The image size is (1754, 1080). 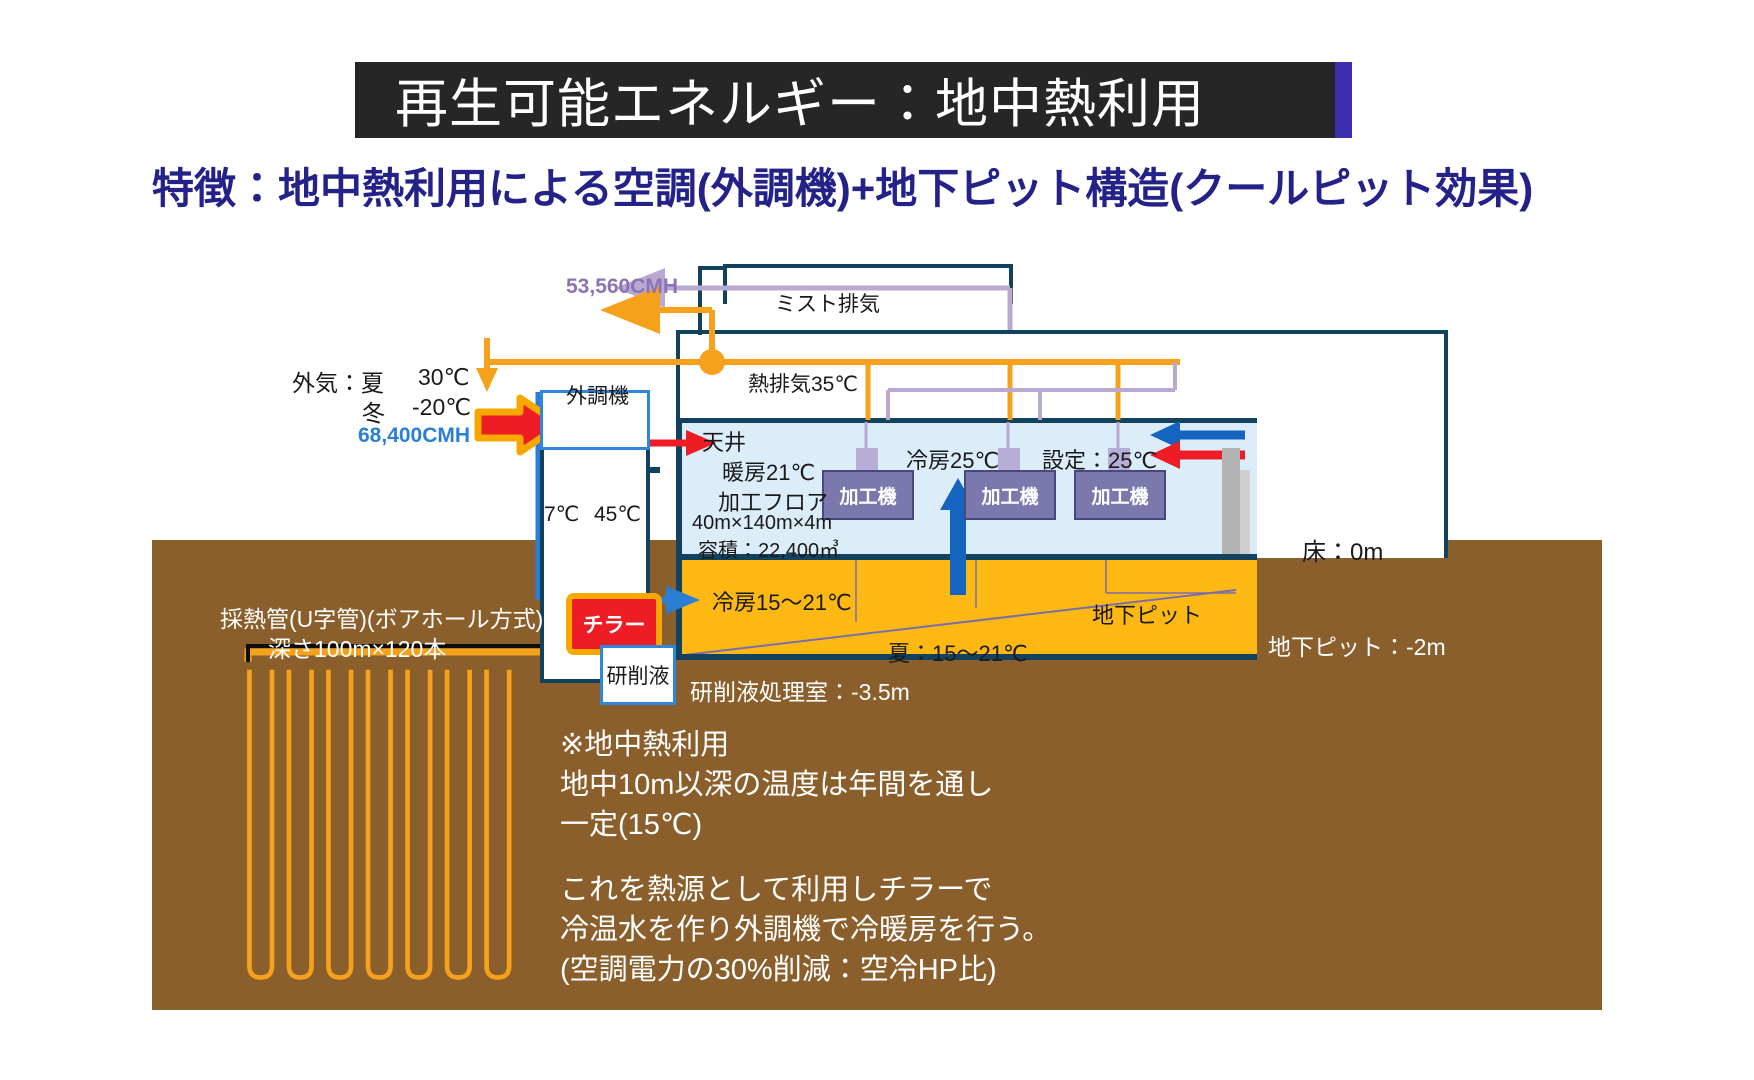 What do you see at coordinates (373, 413) in the screenshot?
I see `outside-air-winter-label: 冬` at bounding box center [373, 413].